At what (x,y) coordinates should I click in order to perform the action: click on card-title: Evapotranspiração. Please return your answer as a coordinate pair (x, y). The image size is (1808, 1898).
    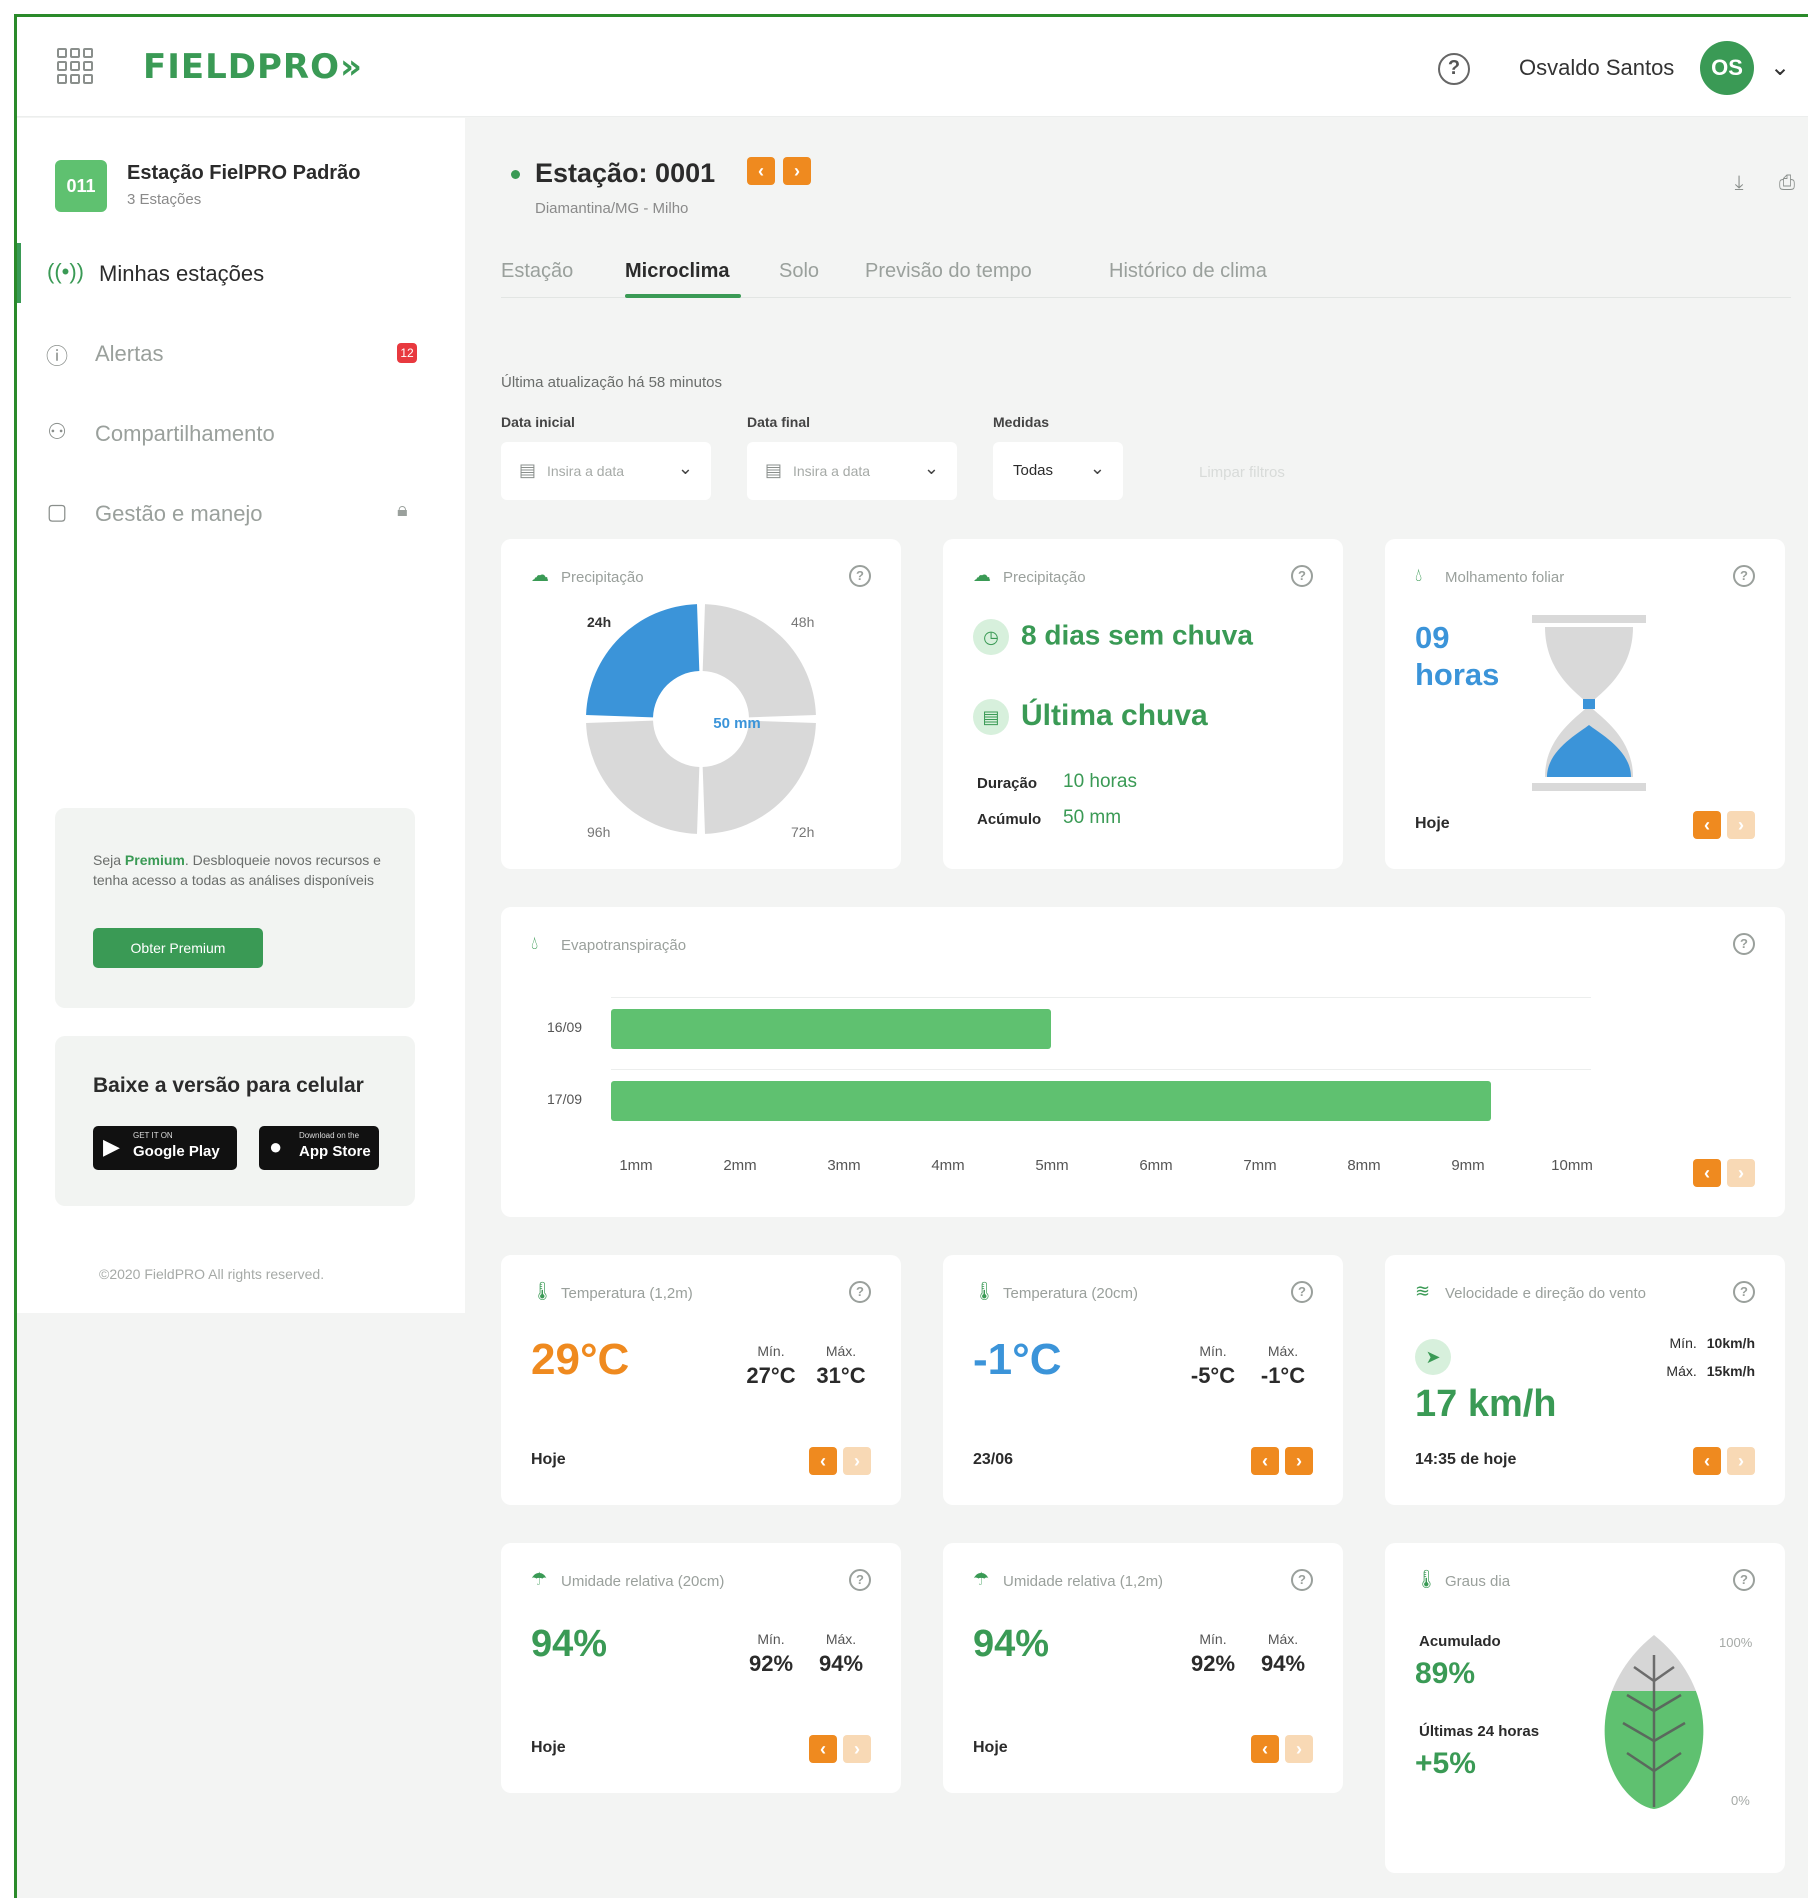
    Looking at the image, I should click on (624, 945).